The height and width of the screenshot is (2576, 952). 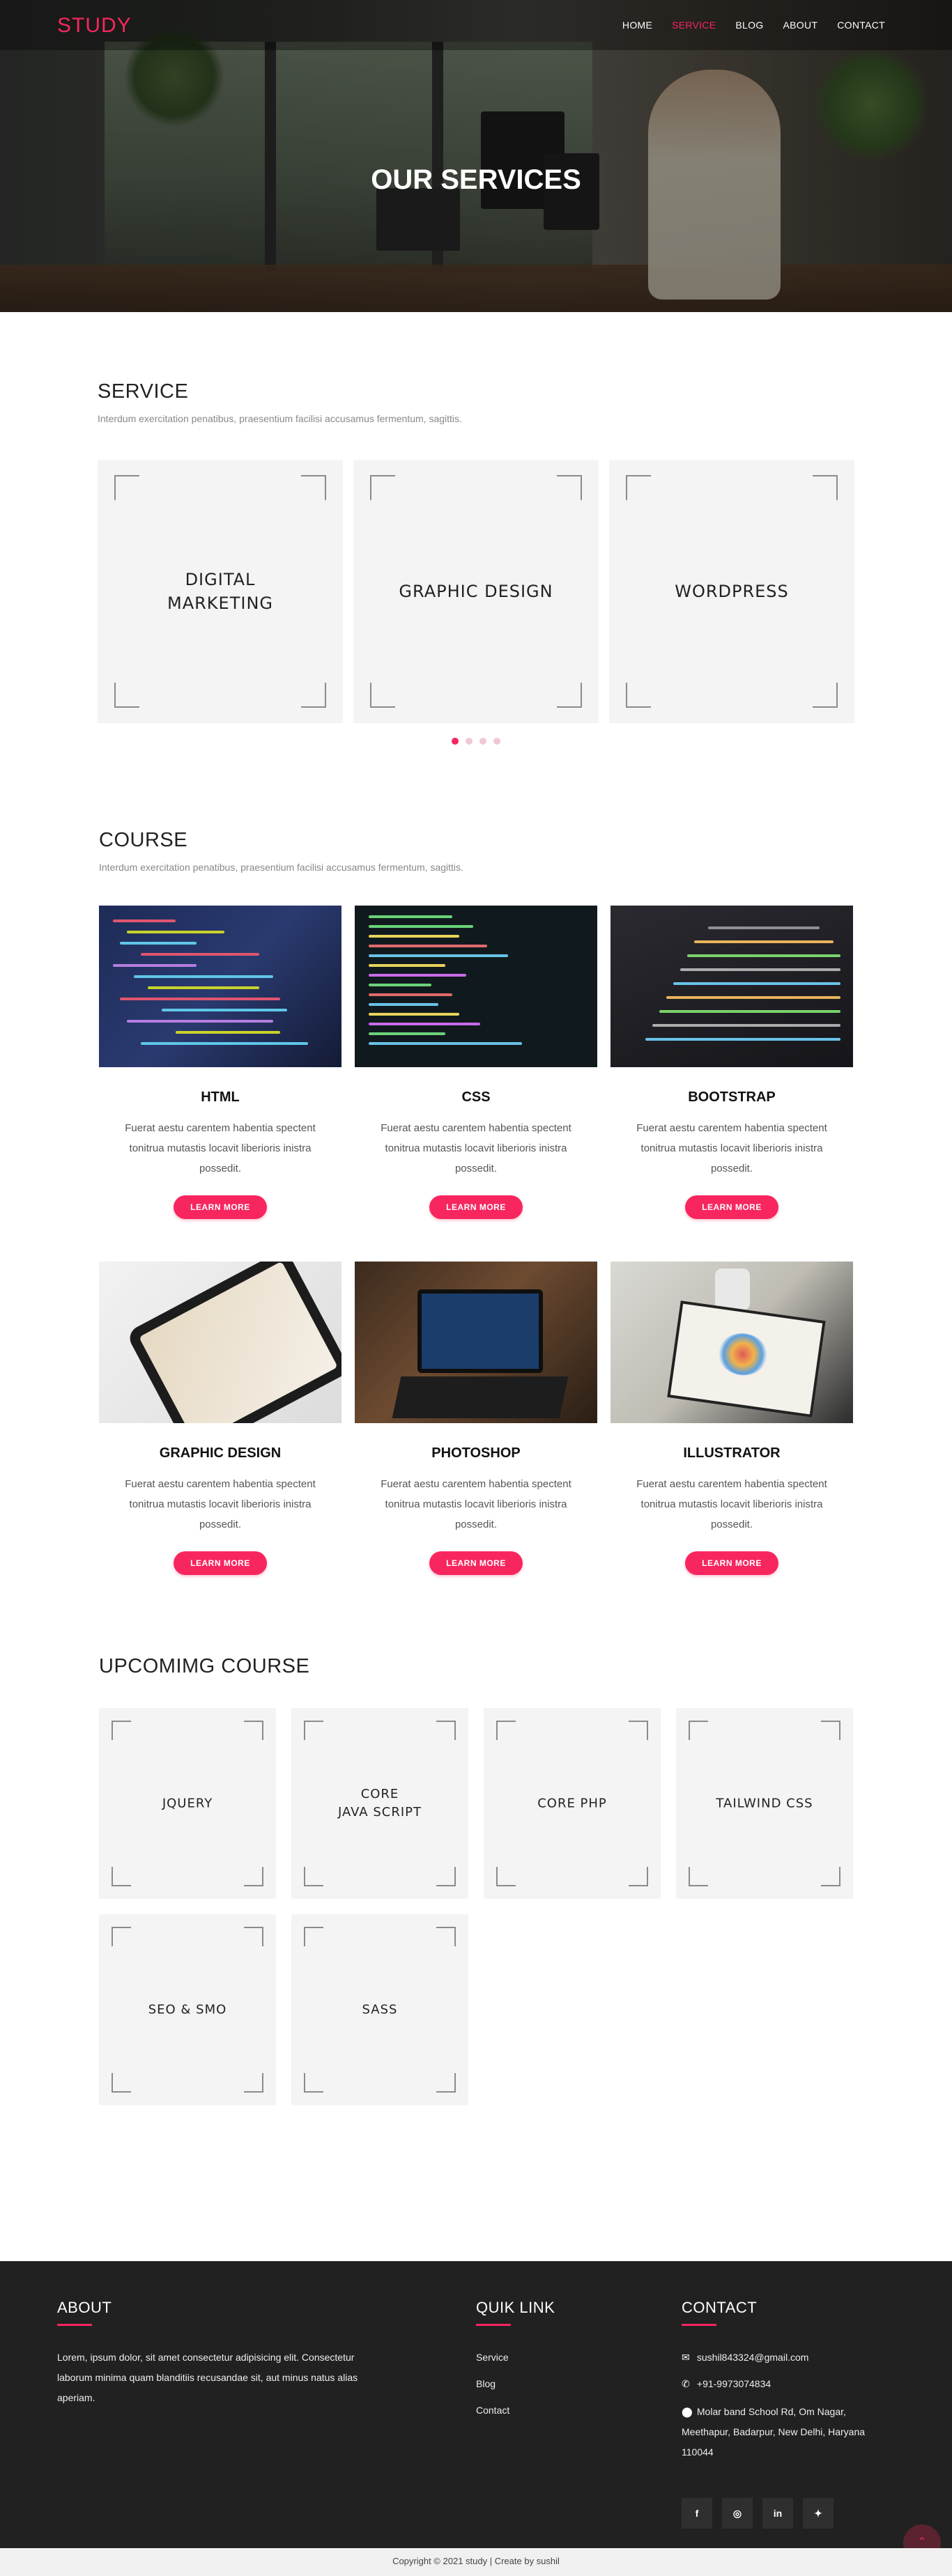 I want to click on carousel-dots, so click(x=476, y=742).